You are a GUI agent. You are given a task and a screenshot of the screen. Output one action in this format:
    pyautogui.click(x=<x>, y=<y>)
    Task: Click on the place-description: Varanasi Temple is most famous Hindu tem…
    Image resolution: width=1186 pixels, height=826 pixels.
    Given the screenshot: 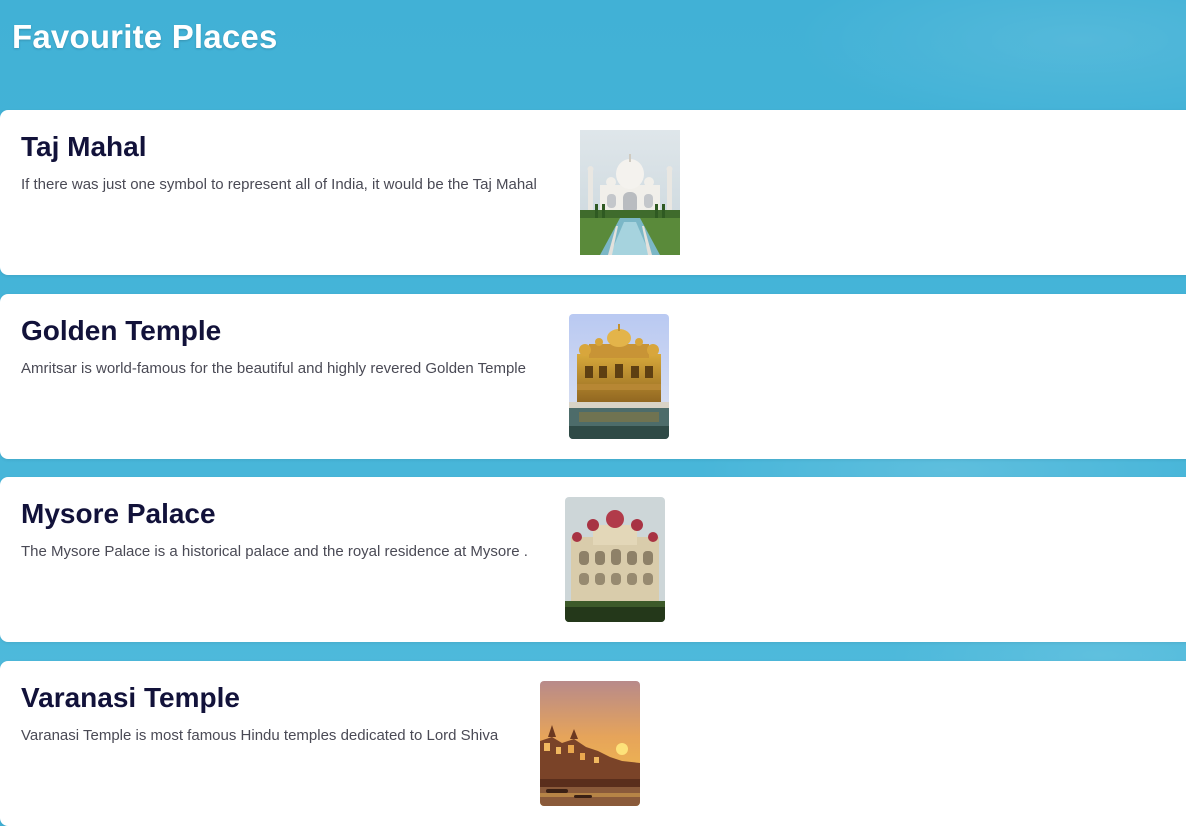 What is the action you would take?
    pyautogui.click(x=260, y=735)
    